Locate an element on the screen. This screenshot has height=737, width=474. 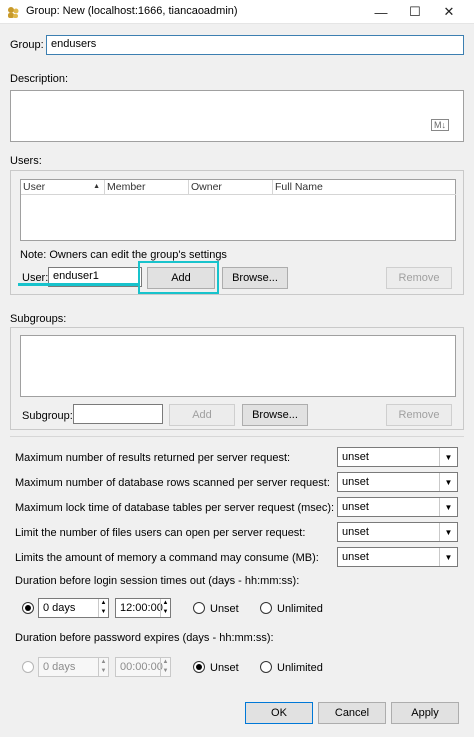
session-unset-radio is located at coordinates (199, 608).